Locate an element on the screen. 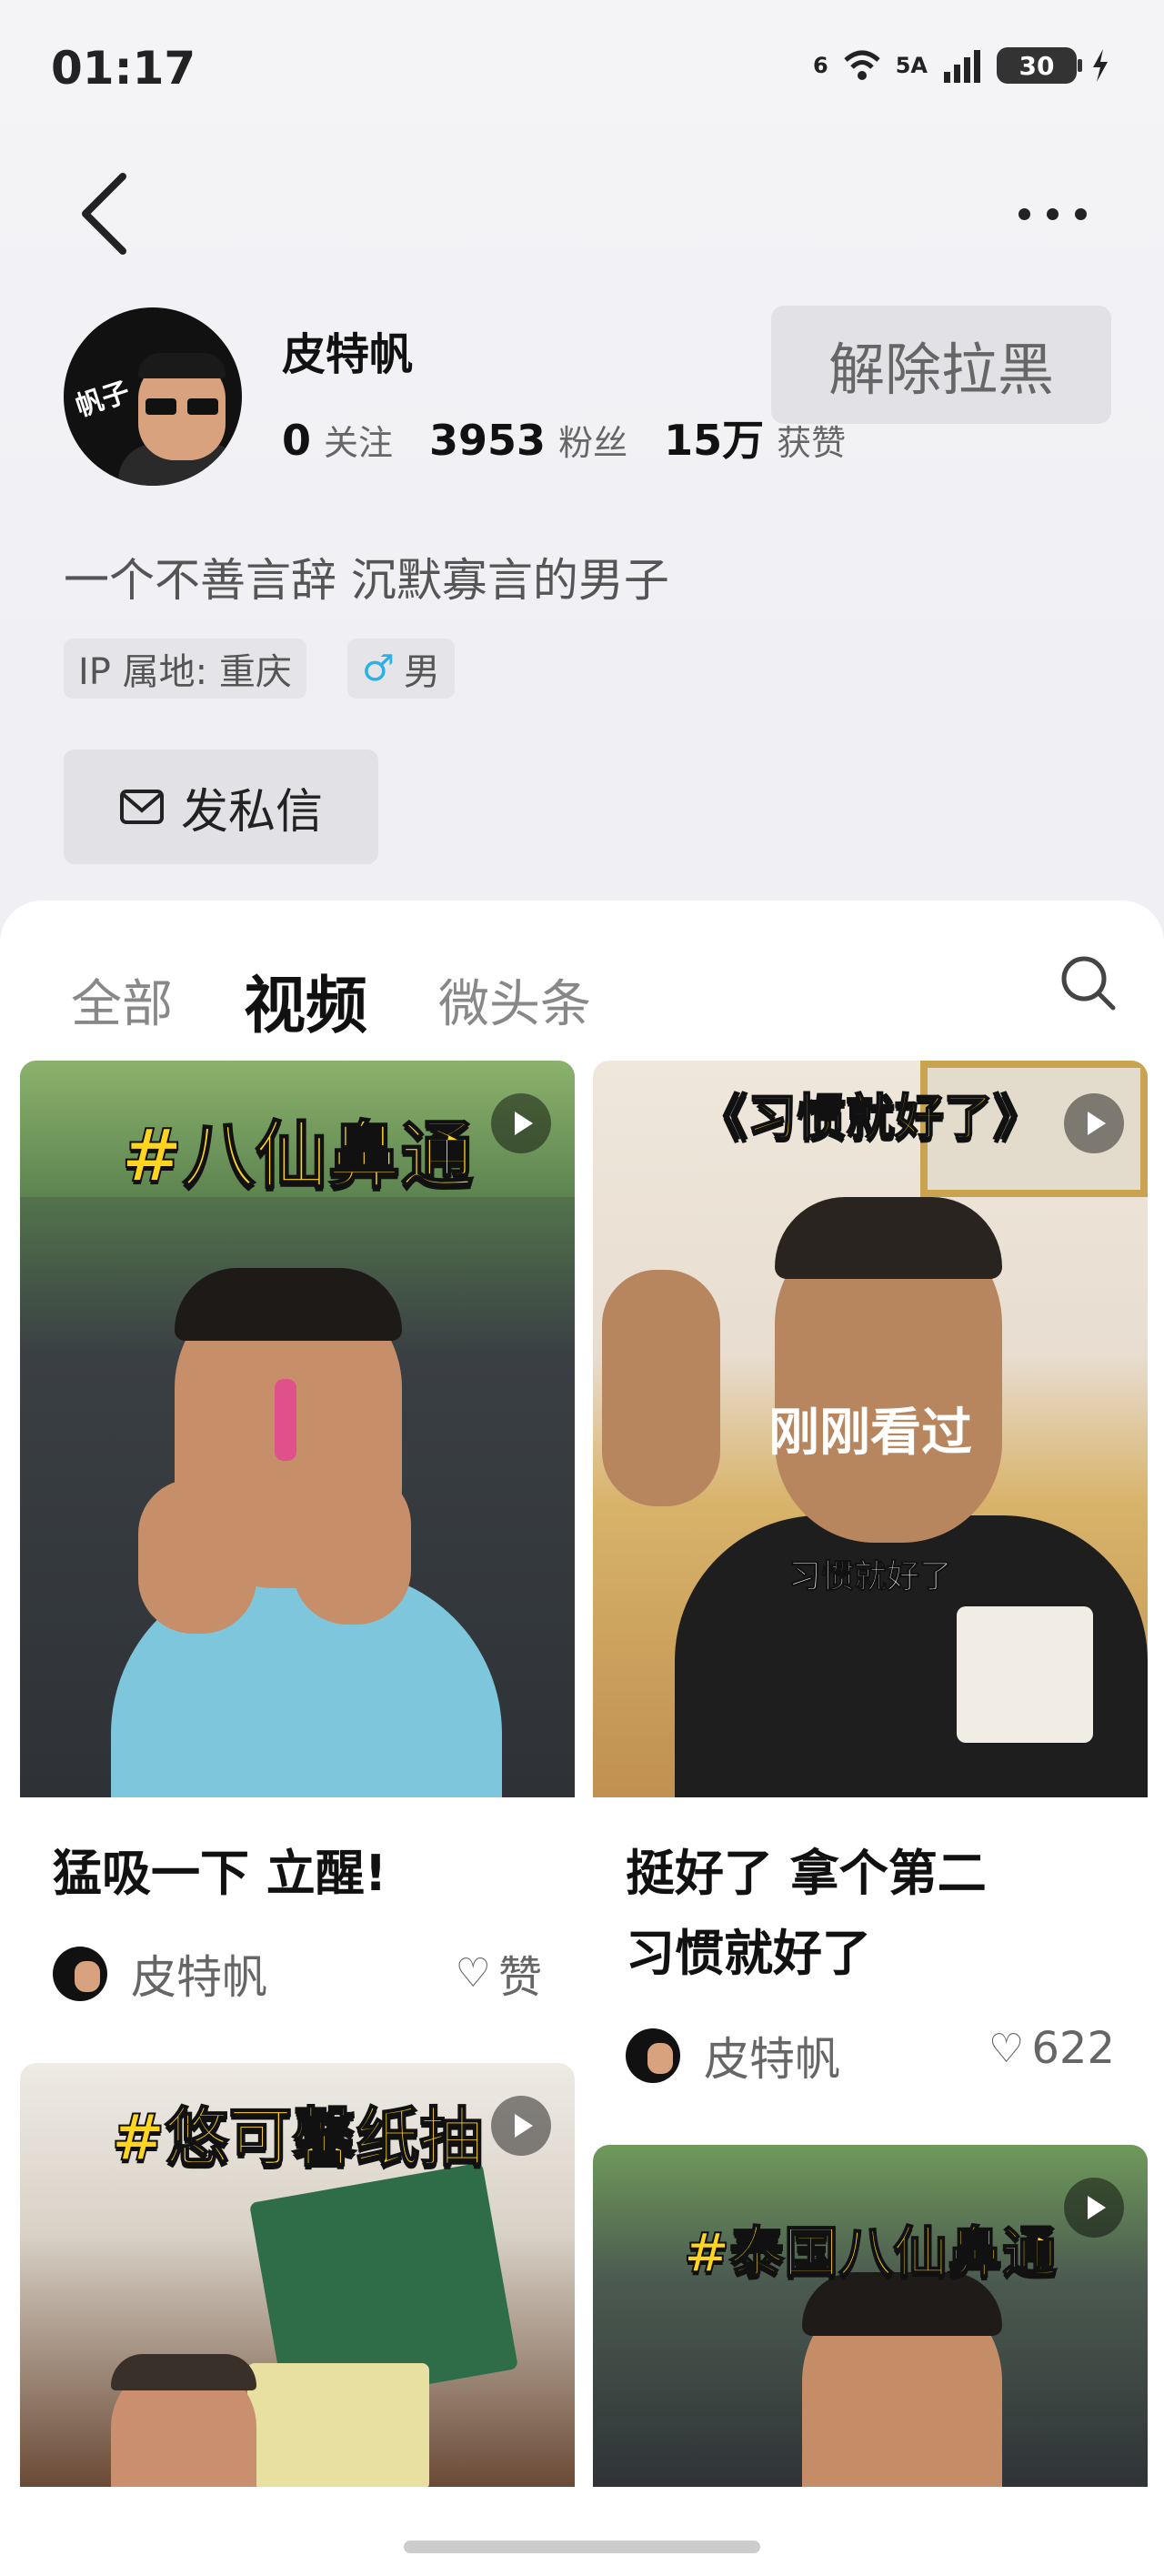 The width and height of the screenshot is (1164, 2576). signal-icon is located at coordinates (962, 66).